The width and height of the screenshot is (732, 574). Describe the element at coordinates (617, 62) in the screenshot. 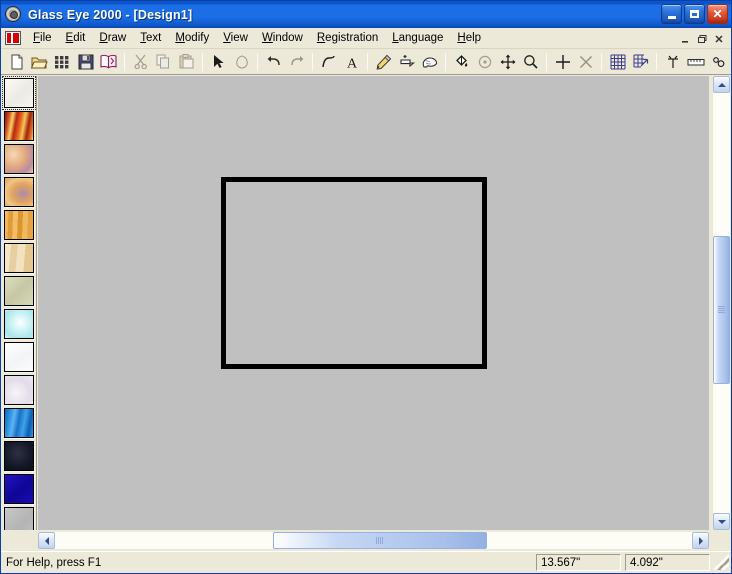

I see `grid-icon` at that location.